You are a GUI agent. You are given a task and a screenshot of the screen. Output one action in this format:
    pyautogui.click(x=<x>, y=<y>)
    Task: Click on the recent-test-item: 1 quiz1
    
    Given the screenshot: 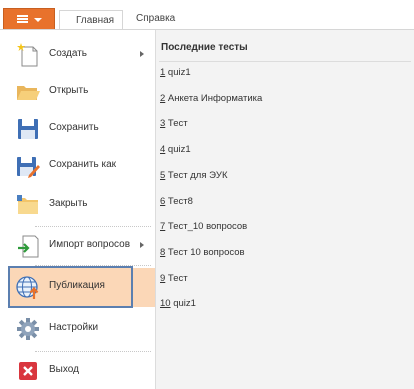 What is the action you would take?
    pyautogui.click(x=175, y=72)
    